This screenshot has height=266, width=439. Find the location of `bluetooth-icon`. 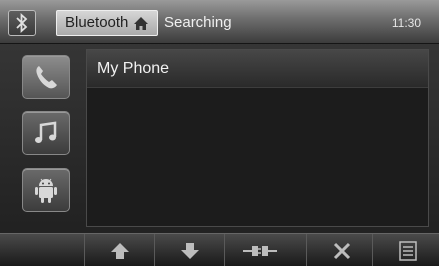

bluetooth-icon is located at coordinates (22, 23).